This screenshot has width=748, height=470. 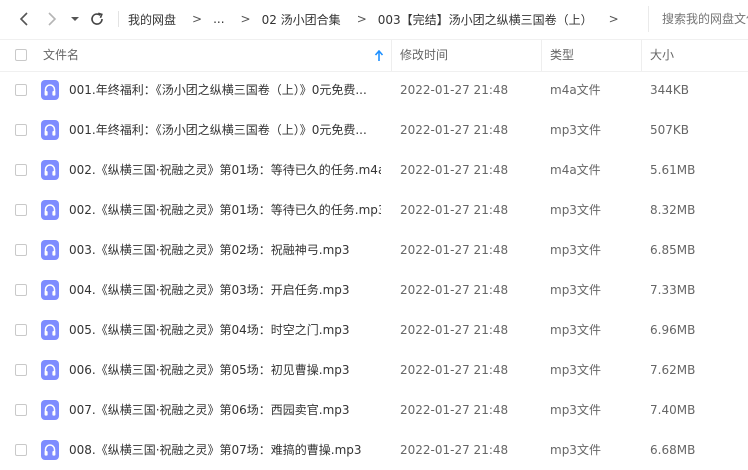 I want to click on back-icon, so click(x=24, y=19).